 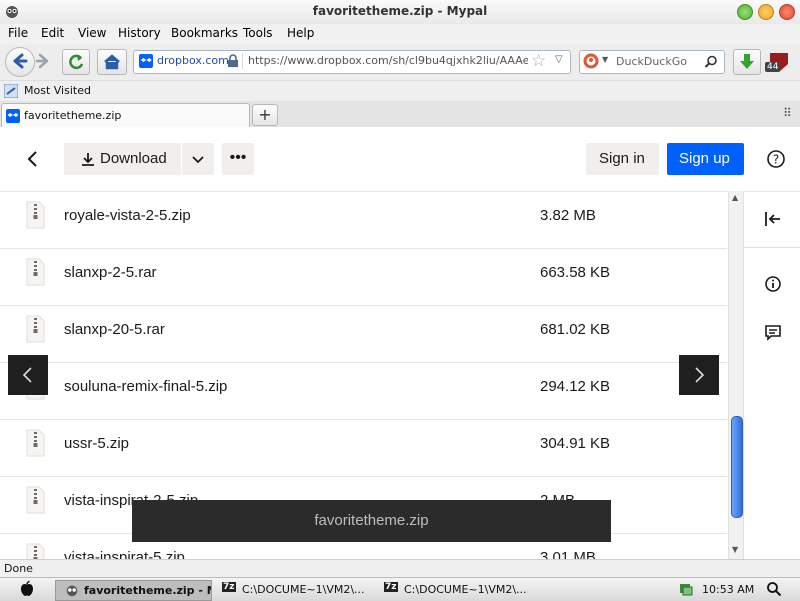 I want to click on file-row: ussr-5.zip 304.91 KB, so click(x=363, y=448).